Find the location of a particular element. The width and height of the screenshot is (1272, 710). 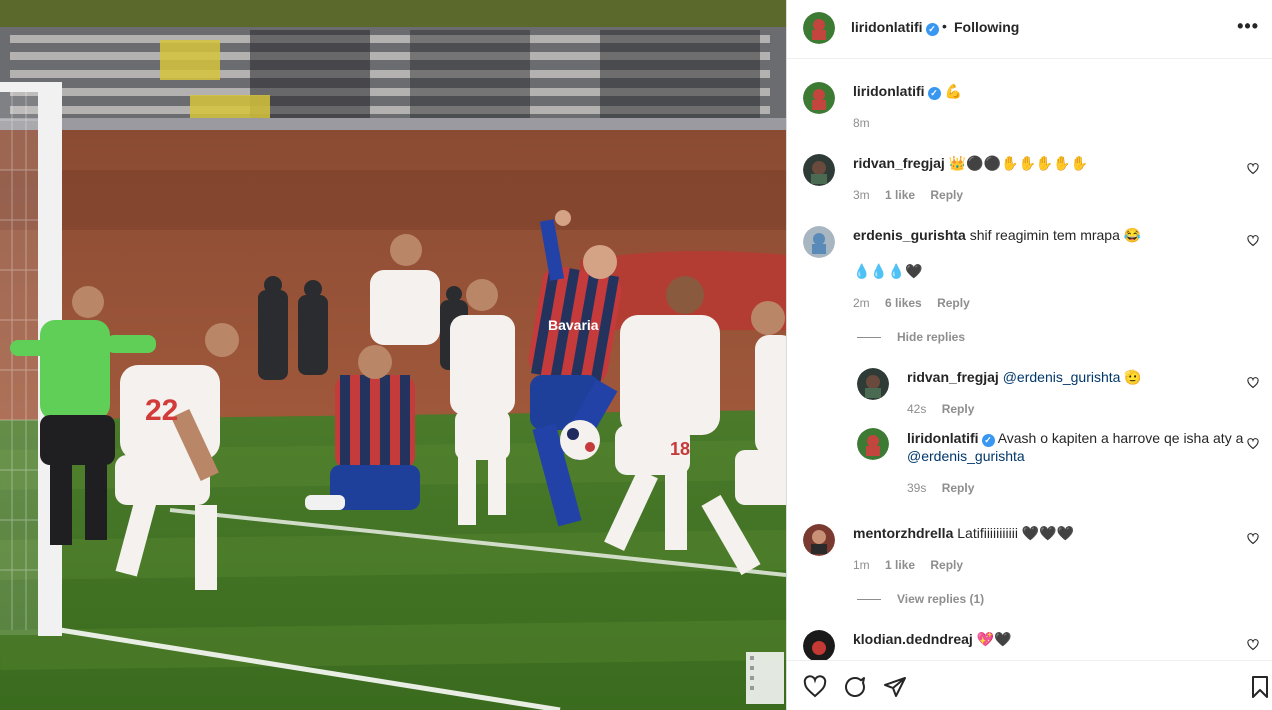

caption-username: liridonlatifi is located at coordinates (889, 91).